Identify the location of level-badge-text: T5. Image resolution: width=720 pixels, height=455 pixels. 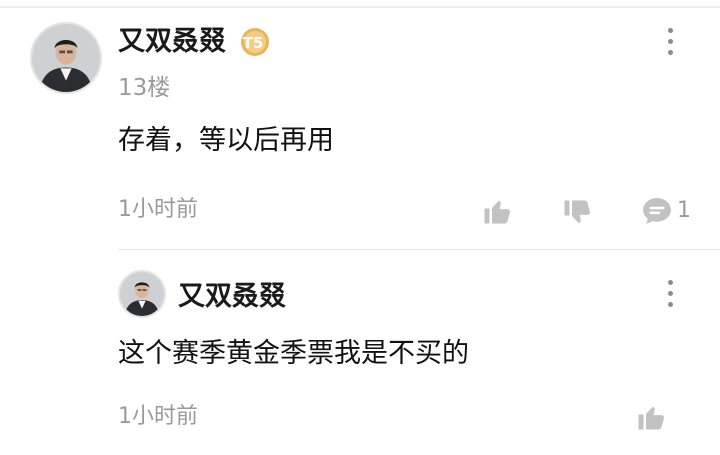
(253, 43).